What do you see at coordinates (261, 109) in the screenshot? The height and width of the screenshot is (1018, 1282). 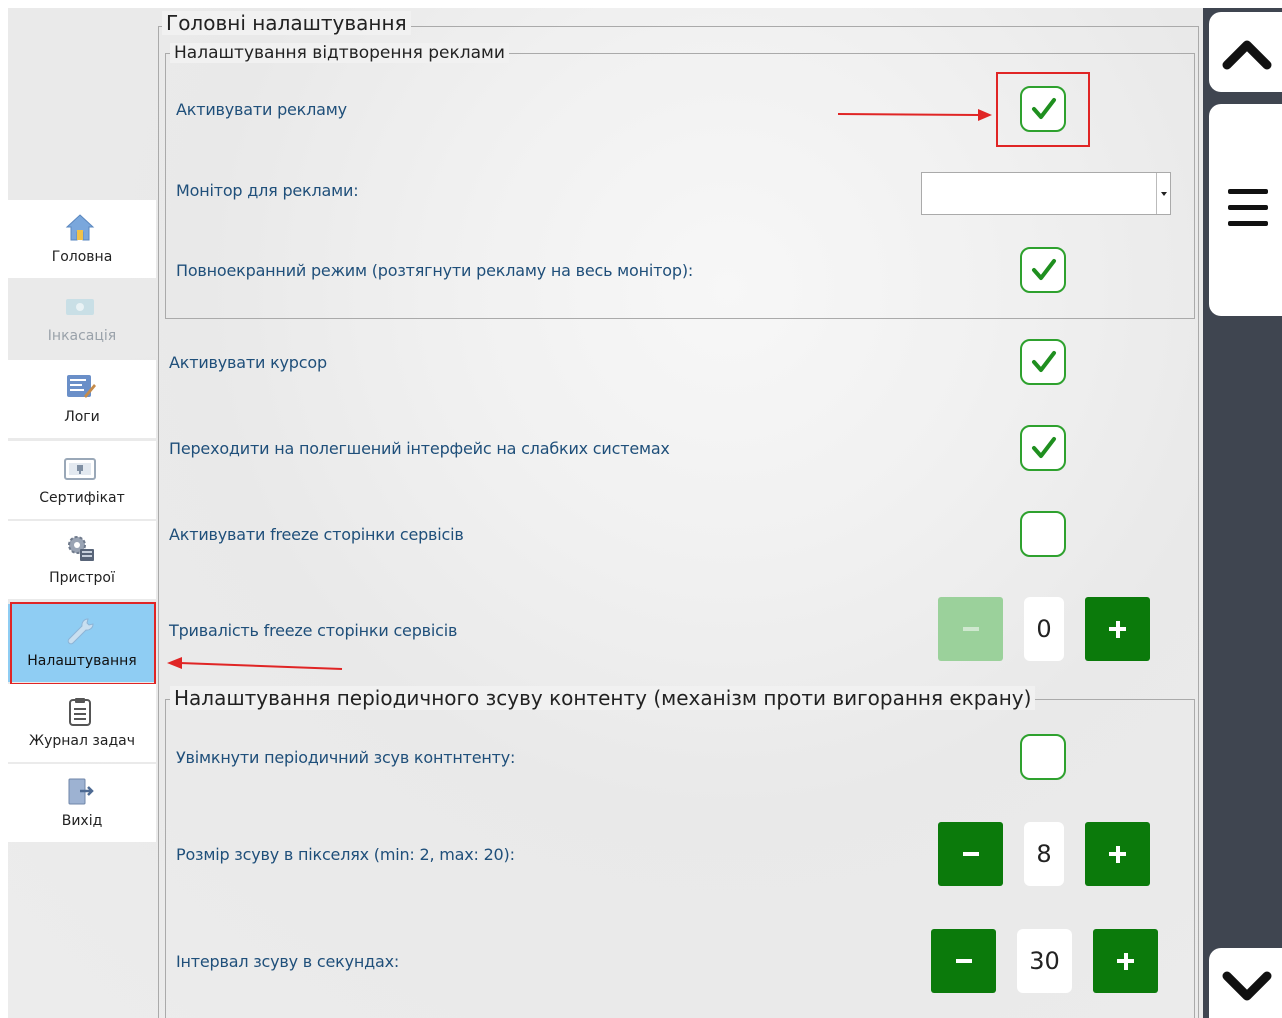 I see `activate-ads-label: Активувати рекламу` at bounding box center [261, 109].